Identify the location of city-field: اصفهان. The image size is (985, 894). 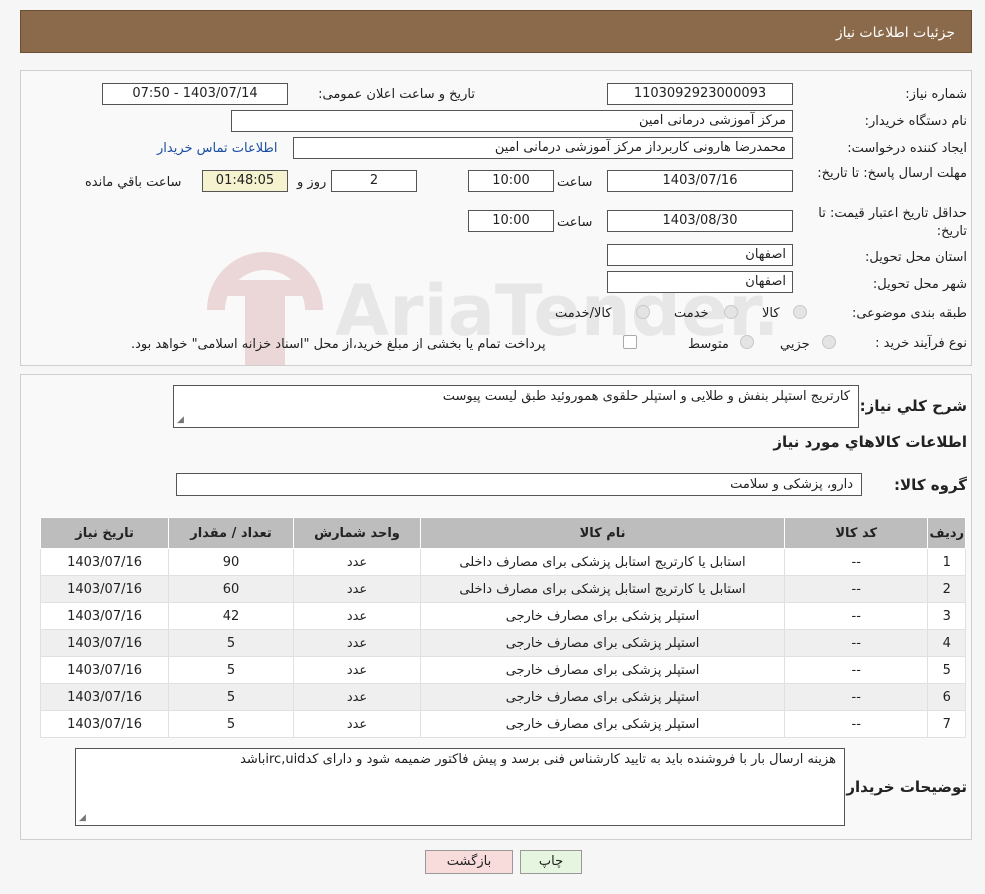
(700, 282).